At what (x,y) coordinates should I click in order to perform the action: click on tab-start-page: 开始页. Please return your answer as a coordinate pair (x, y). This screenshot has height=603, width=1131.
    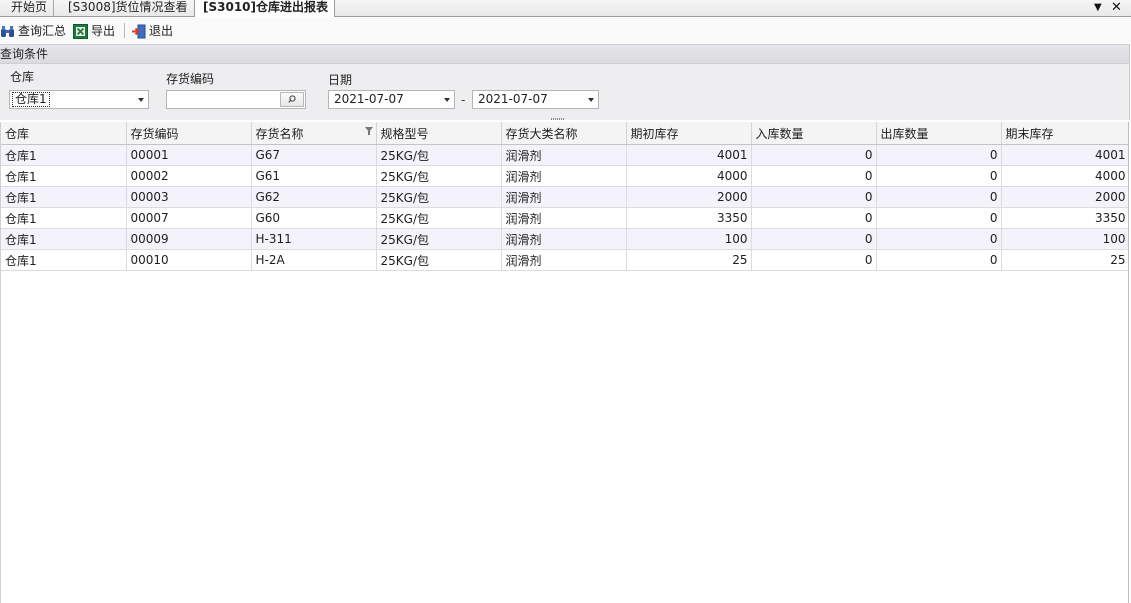
    Looking at the image, I should click on (29, 8).